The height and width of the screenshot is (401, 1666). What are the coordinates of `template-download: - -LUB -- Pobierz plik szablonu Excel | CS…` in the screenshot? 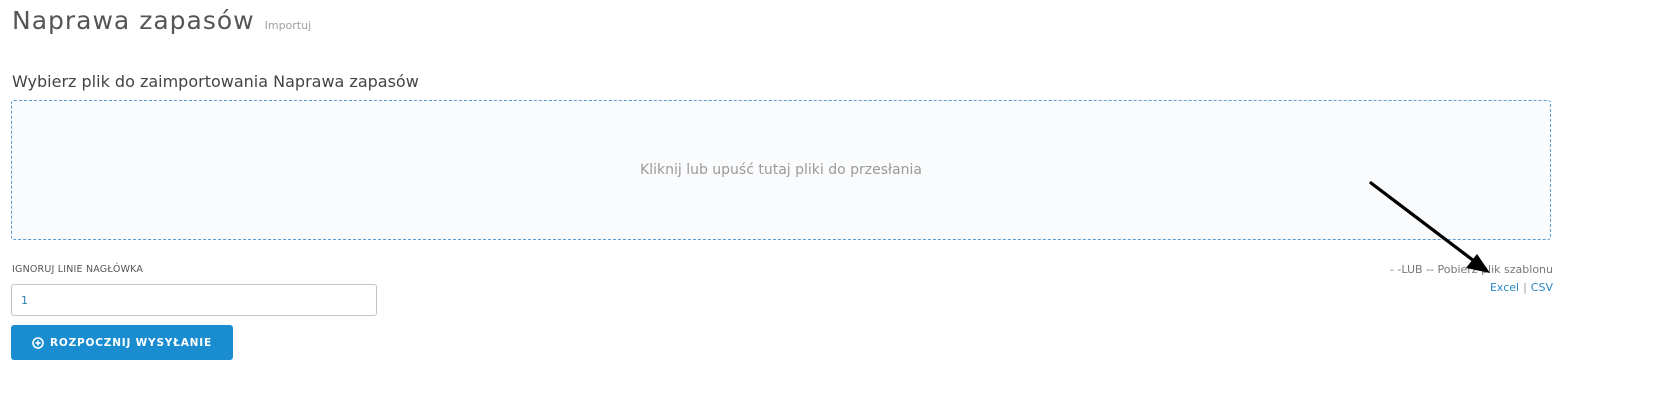 It's located at (1471, 278).